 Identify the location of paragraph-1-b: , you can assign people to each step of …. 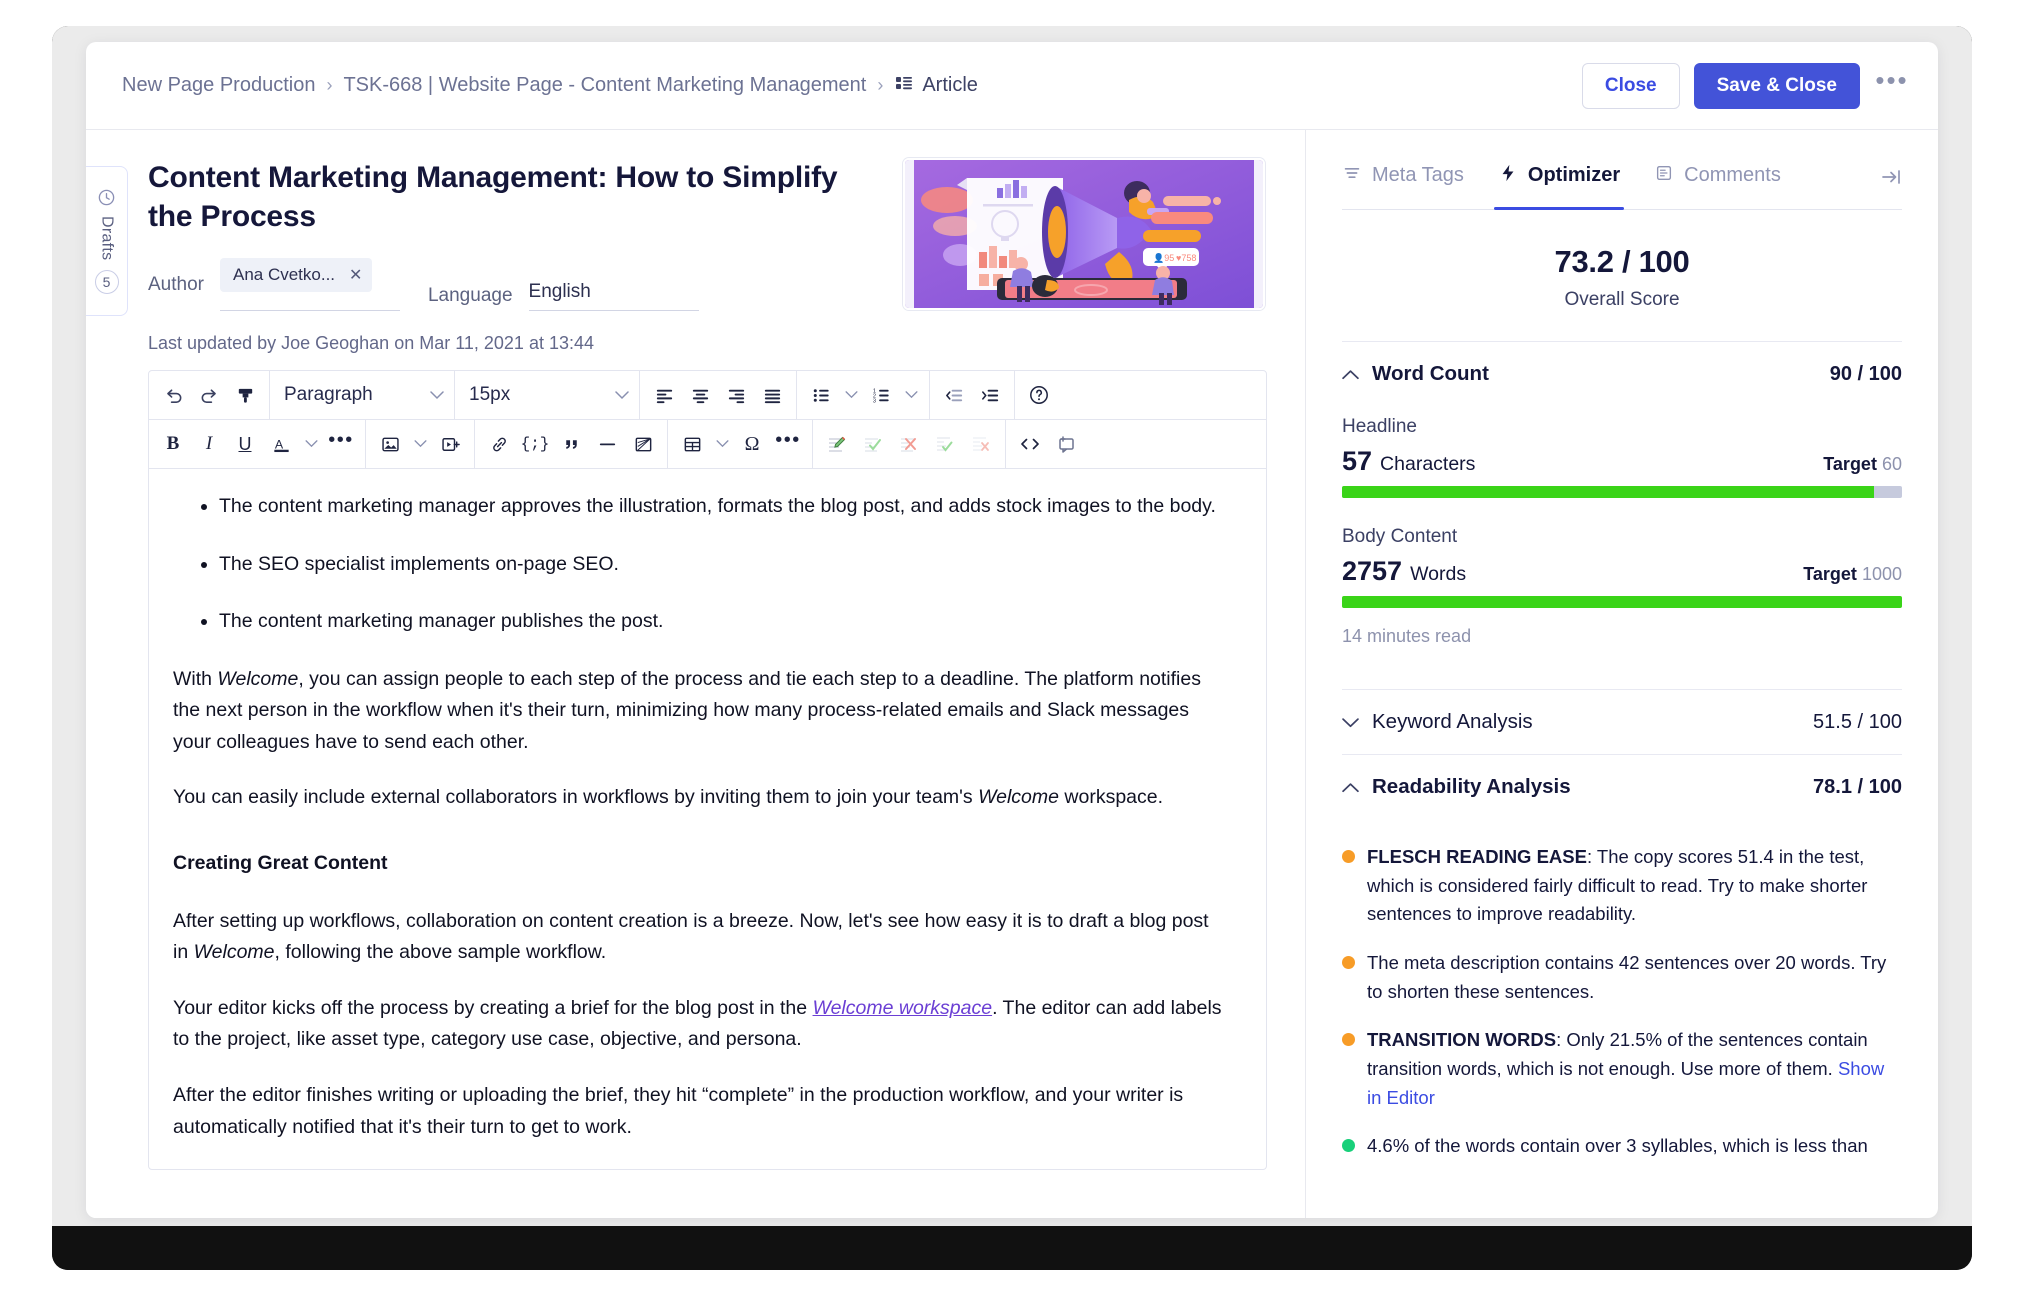
(687, 710).